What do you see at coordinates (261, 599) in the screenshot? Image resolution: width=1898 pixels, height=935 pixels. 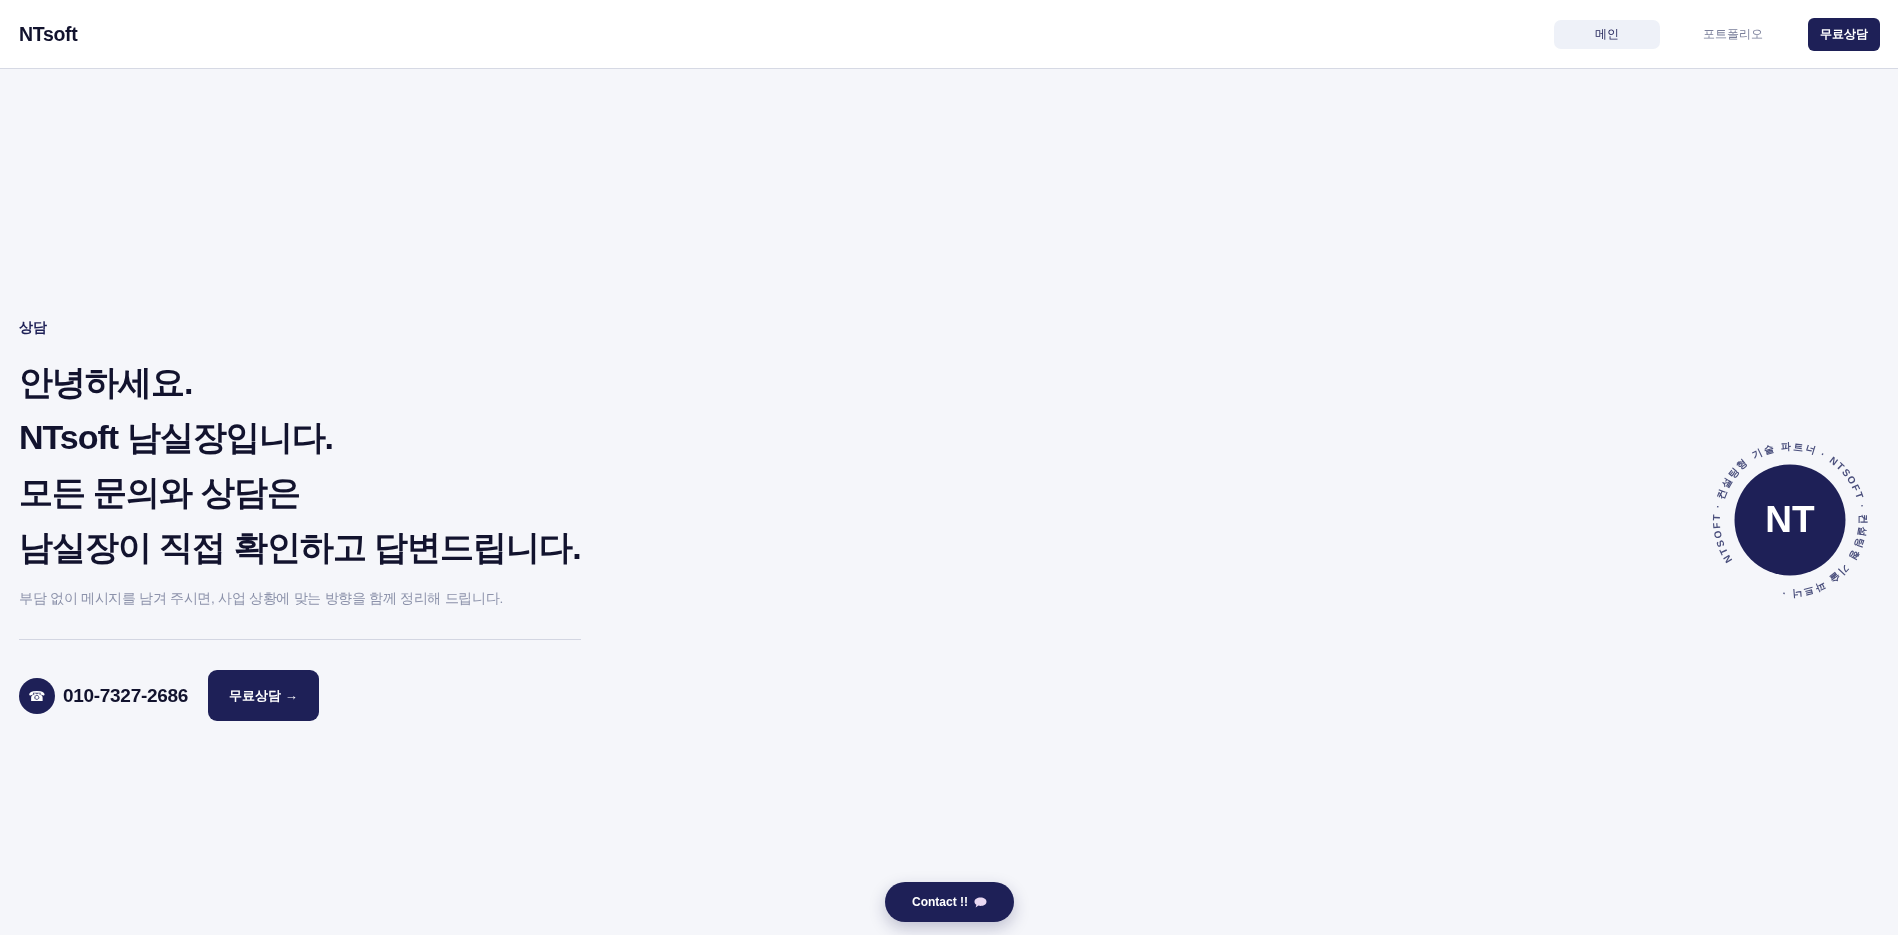 I see `hero-subtitle: 부담 없이 메시지를 남겨 주시면, 사업 상황에 맞는 방향을 함께 정리해 드립니다.` at bounding box center [261, 599].